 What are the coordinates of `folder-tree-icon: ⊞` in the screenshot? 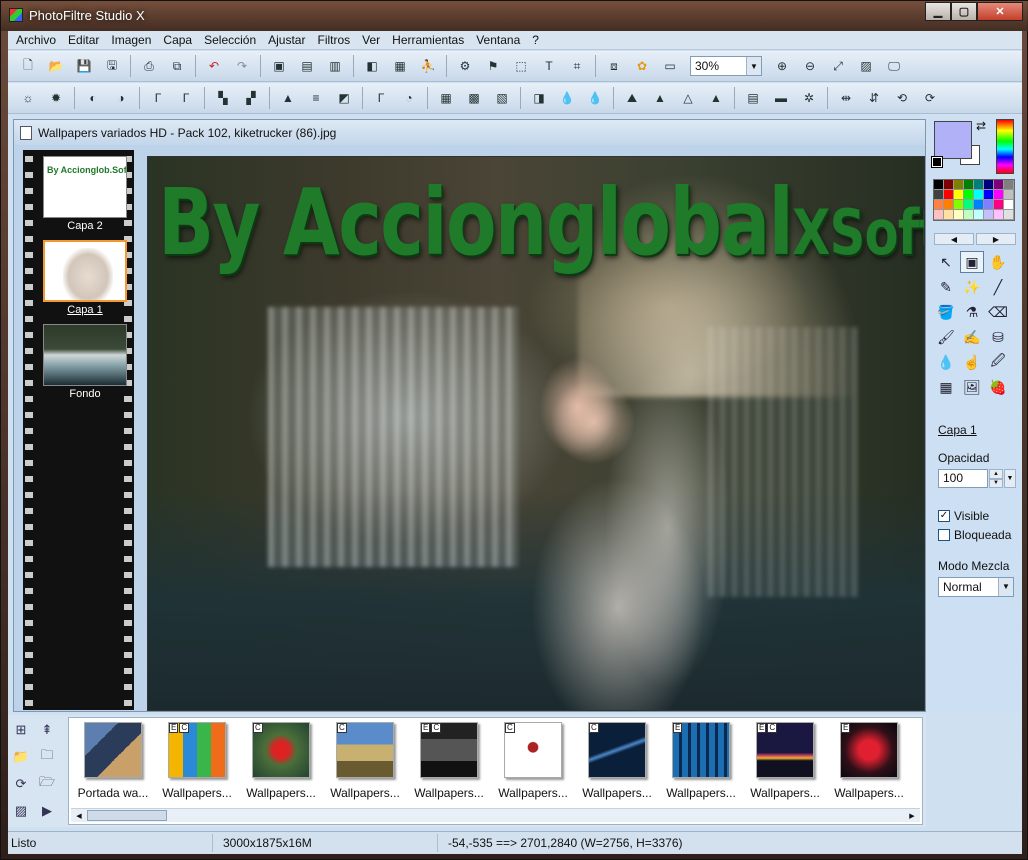 It's located at (21, 730).